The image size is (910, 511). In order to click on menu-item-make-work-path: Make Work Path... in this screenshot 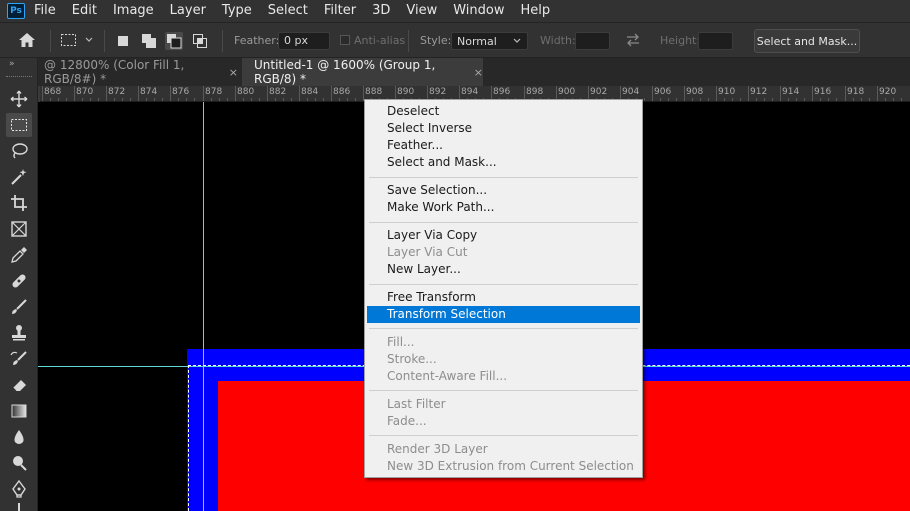, I will do `click(503, 207)`.